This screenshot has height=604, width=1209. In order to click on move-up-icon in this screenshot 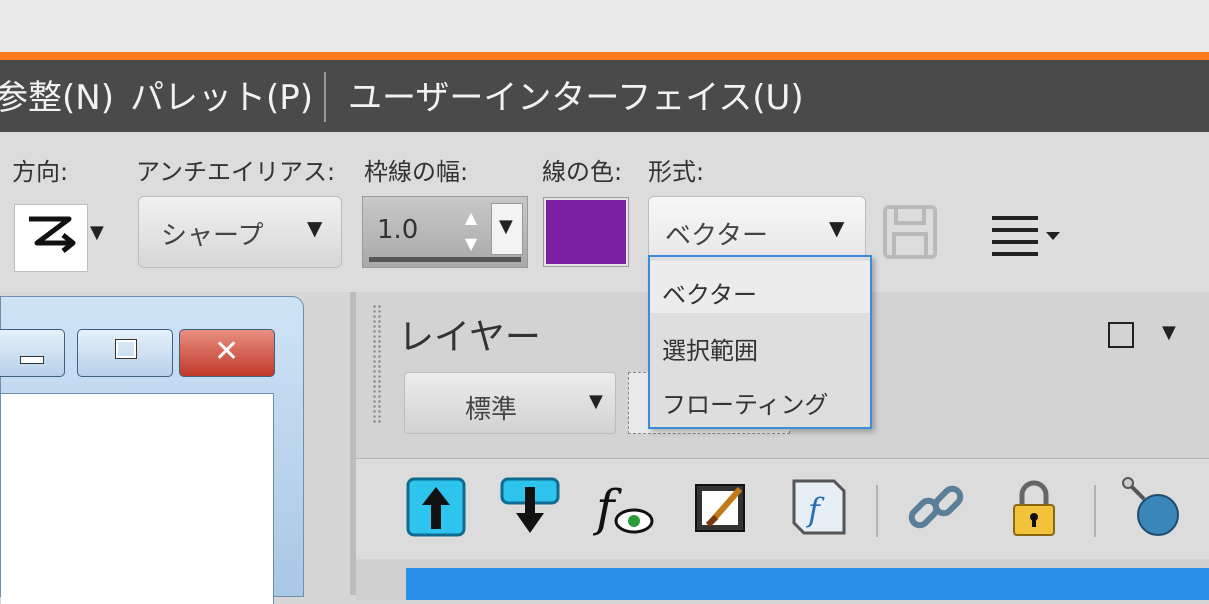, I will do `click(436, 507)`.